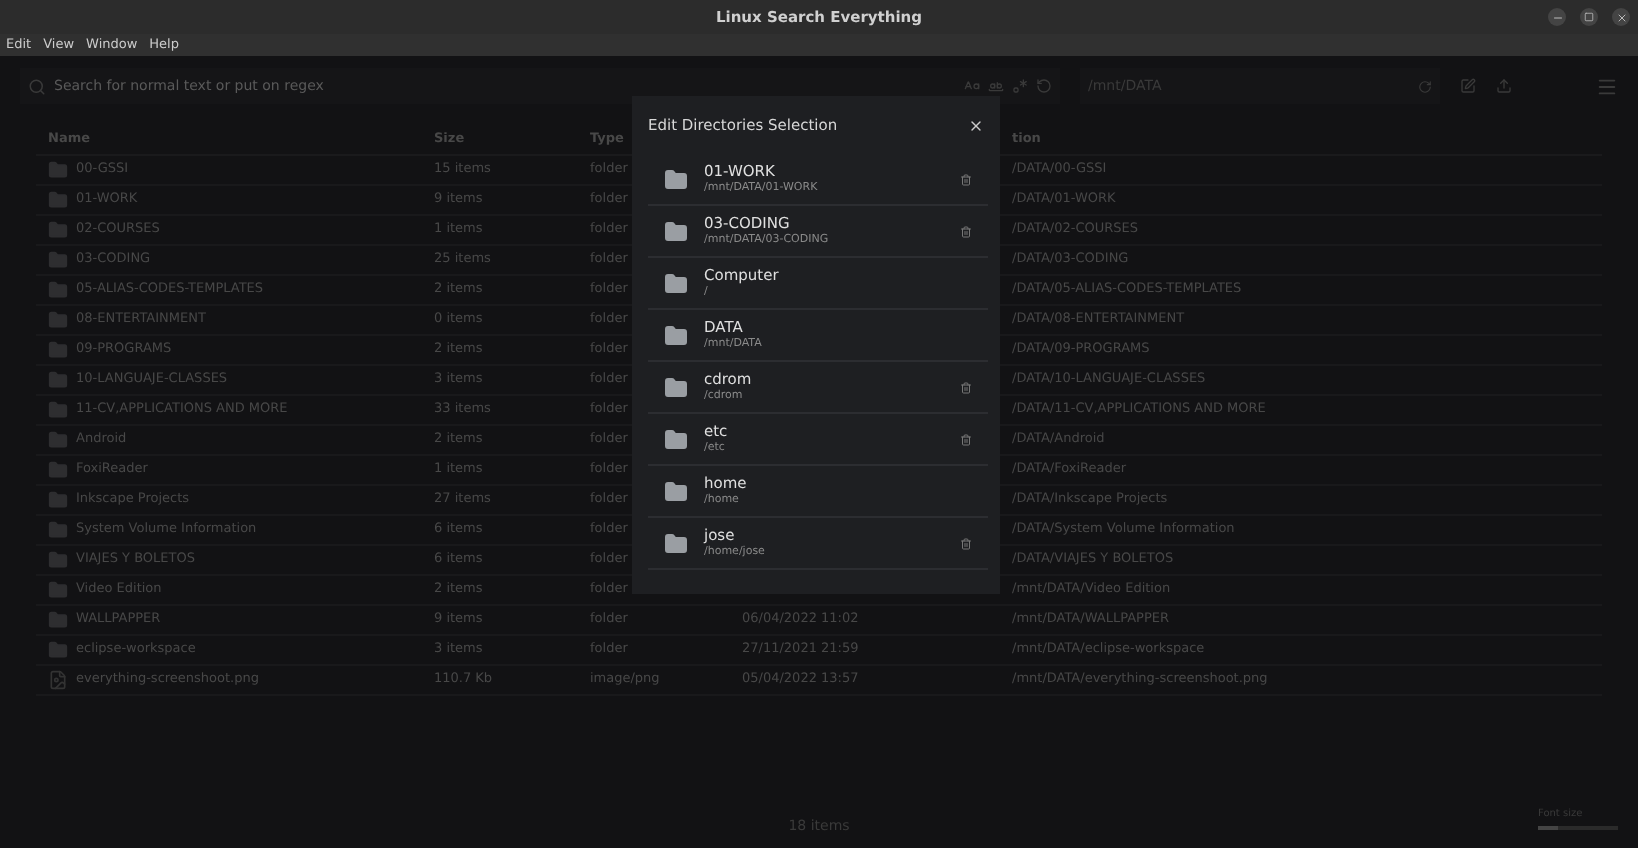 This screenshot has height=848, width=1638. I want to click on minimize-button, so click(1557, 17).